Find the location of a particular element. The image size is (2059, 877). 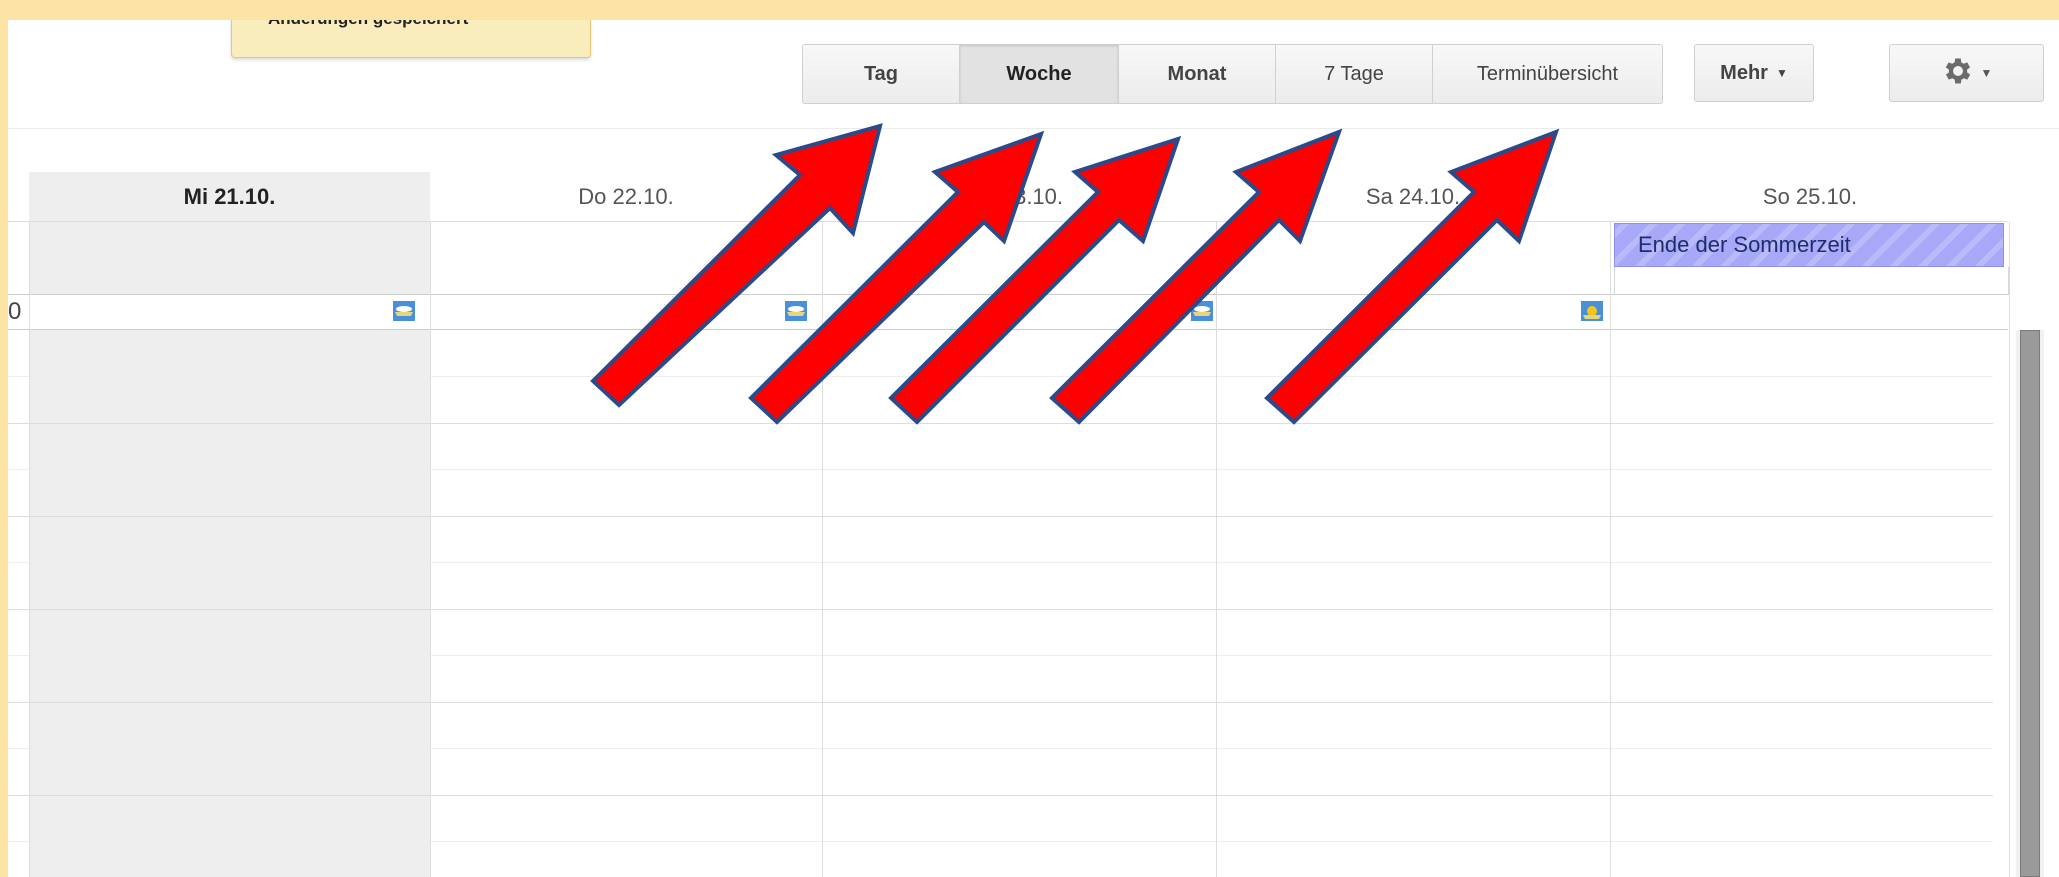

more-button-label: Mehr is located at coordinates (1744, 72).